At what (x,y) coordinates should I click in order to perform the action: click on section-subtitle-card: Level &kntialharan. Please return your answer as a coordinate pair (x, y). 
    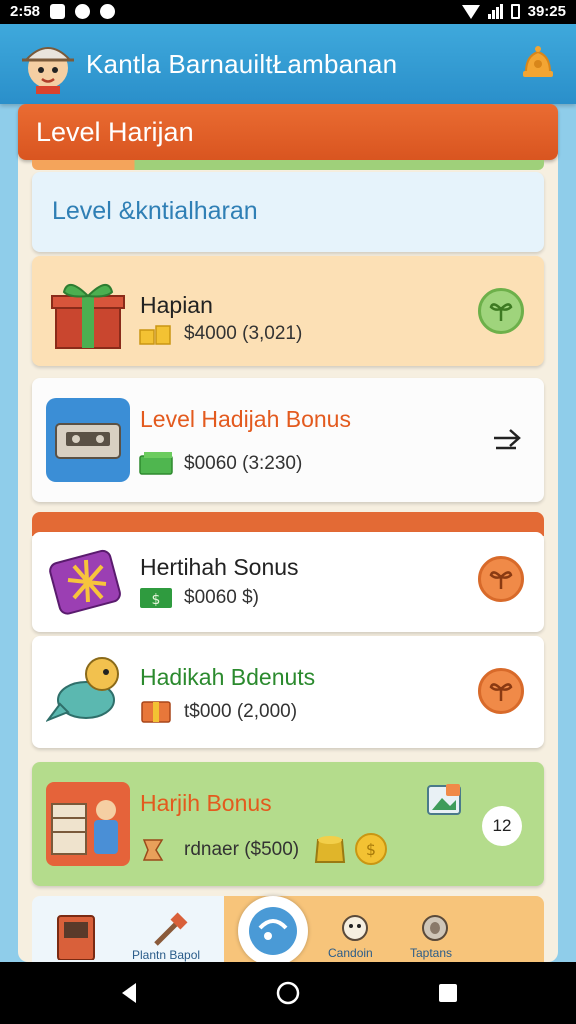
    Looking at the image, I should click on (288, 212).